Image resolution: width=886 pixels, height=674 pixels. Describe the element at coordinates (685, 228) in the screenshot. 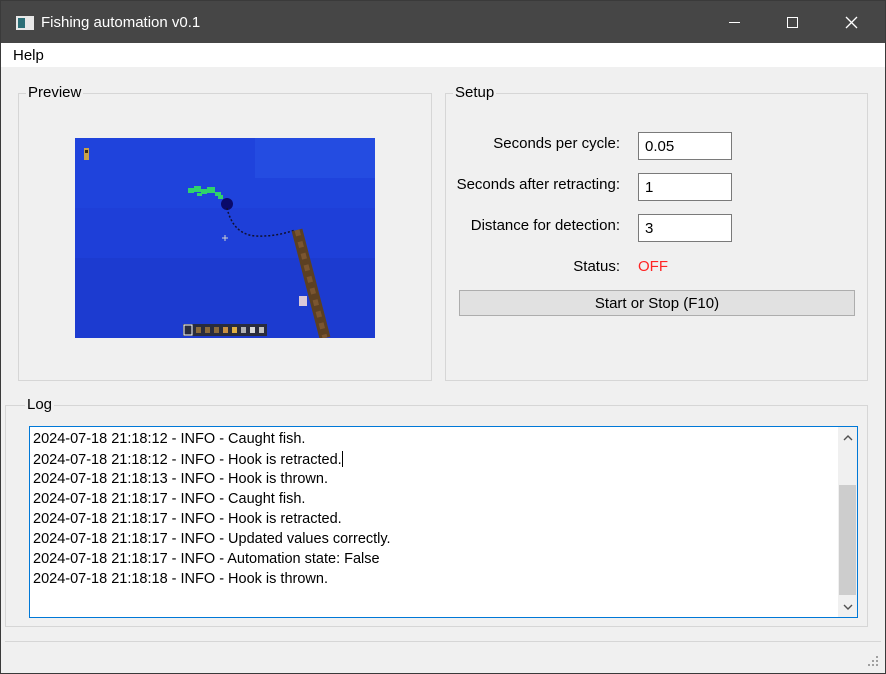

I see `distance-for-detection-input` at that location.